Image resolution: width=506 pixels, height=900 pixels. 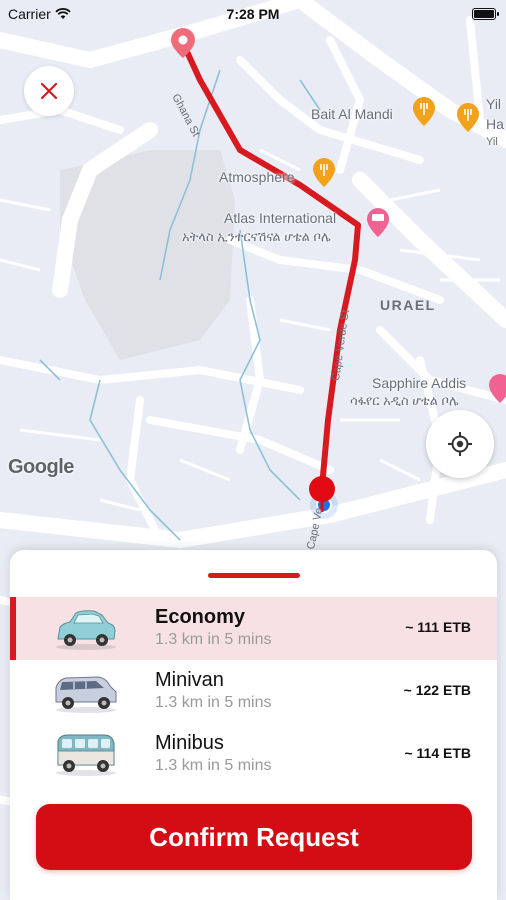 I want to click on poi-label: Bait Al Mandi, so click(x=352, y=114).